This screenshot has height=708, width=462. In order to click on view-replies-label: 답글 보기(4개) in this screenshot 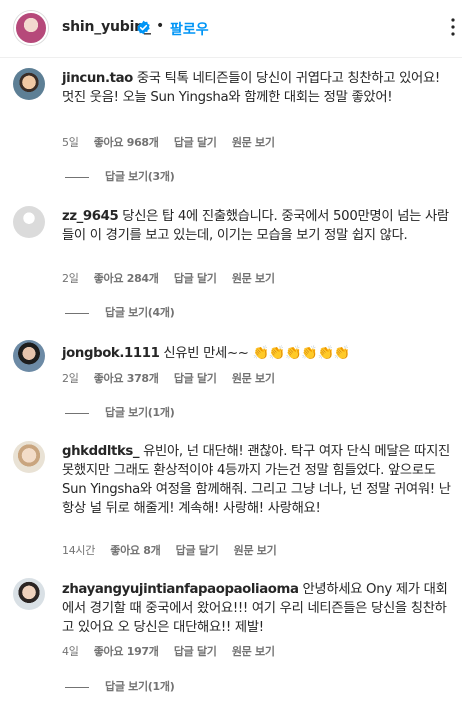, I will do `click(140, 312)`.